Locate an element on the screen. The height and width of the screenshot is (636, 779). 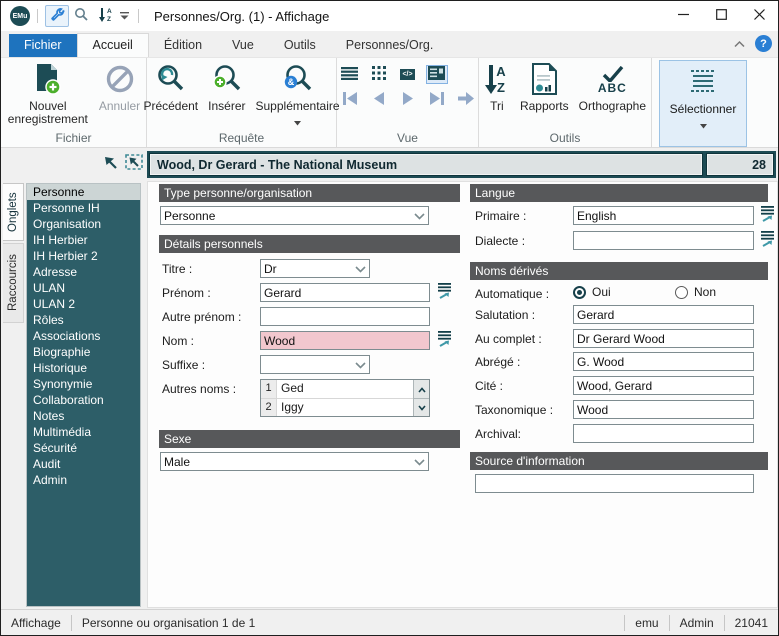
sidebar-item-securite: Sécurité is located at coordinates (83, 448).